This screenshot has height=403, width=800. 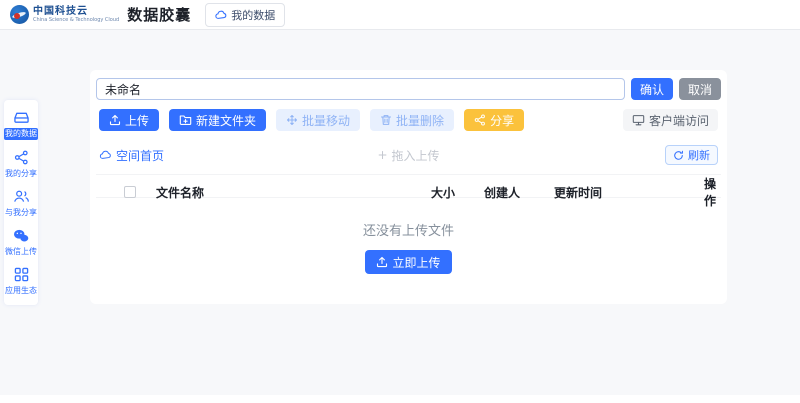 I want to click on drop-upload-hint-label: 拖入上传, so click(x=415, y=155).